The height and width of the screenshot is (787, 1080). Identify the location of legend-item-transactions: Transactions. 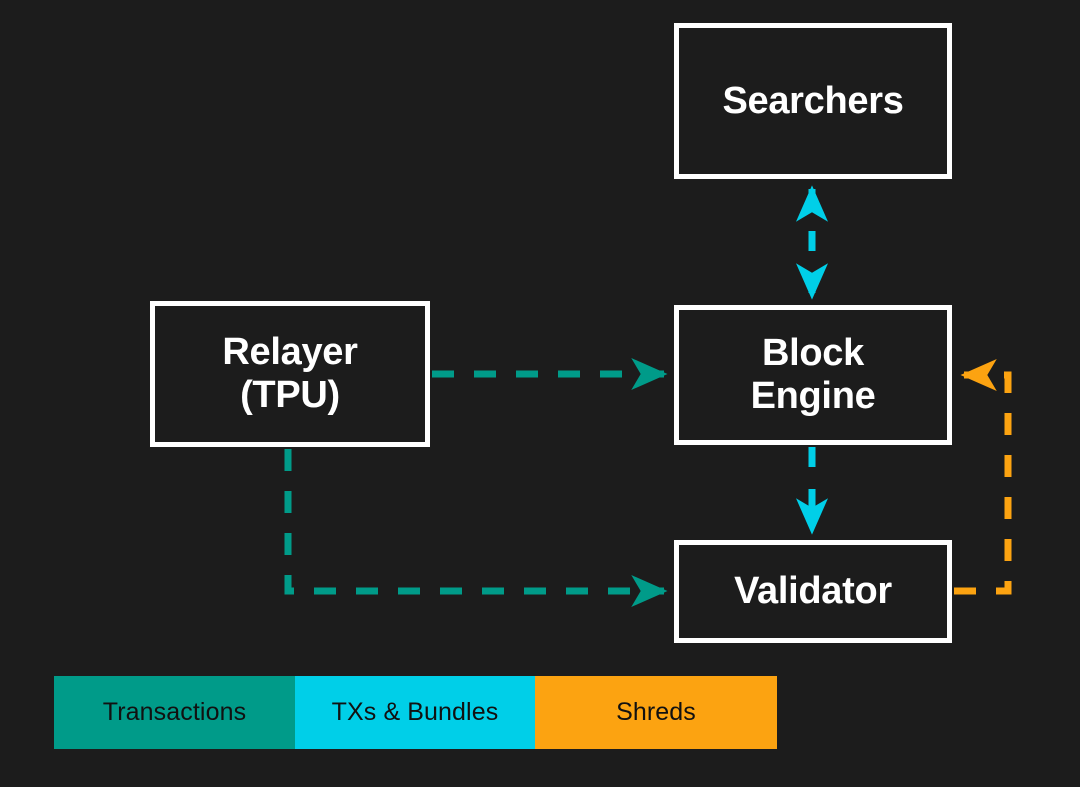
(174, 712).